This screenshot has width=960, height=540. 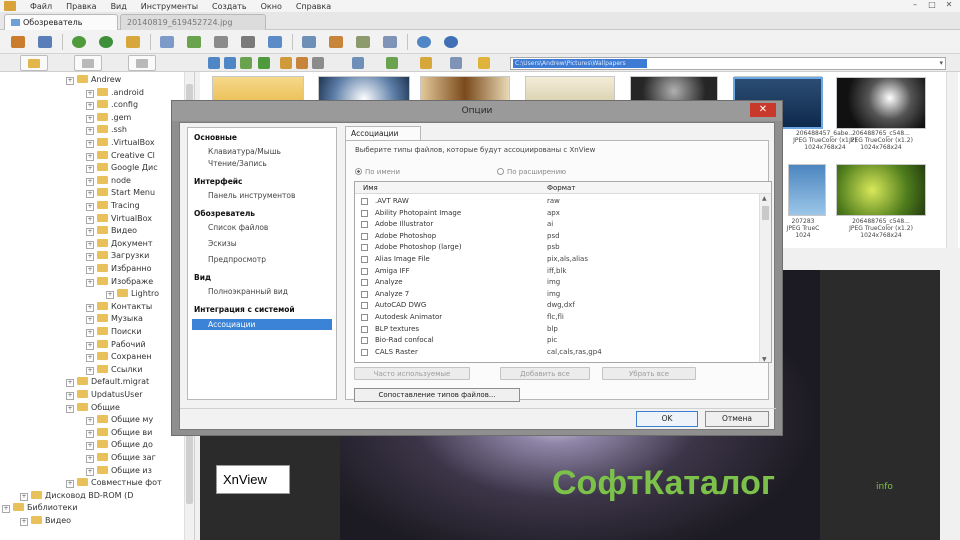 I want to click on print-button, so click(x=248, y=42).